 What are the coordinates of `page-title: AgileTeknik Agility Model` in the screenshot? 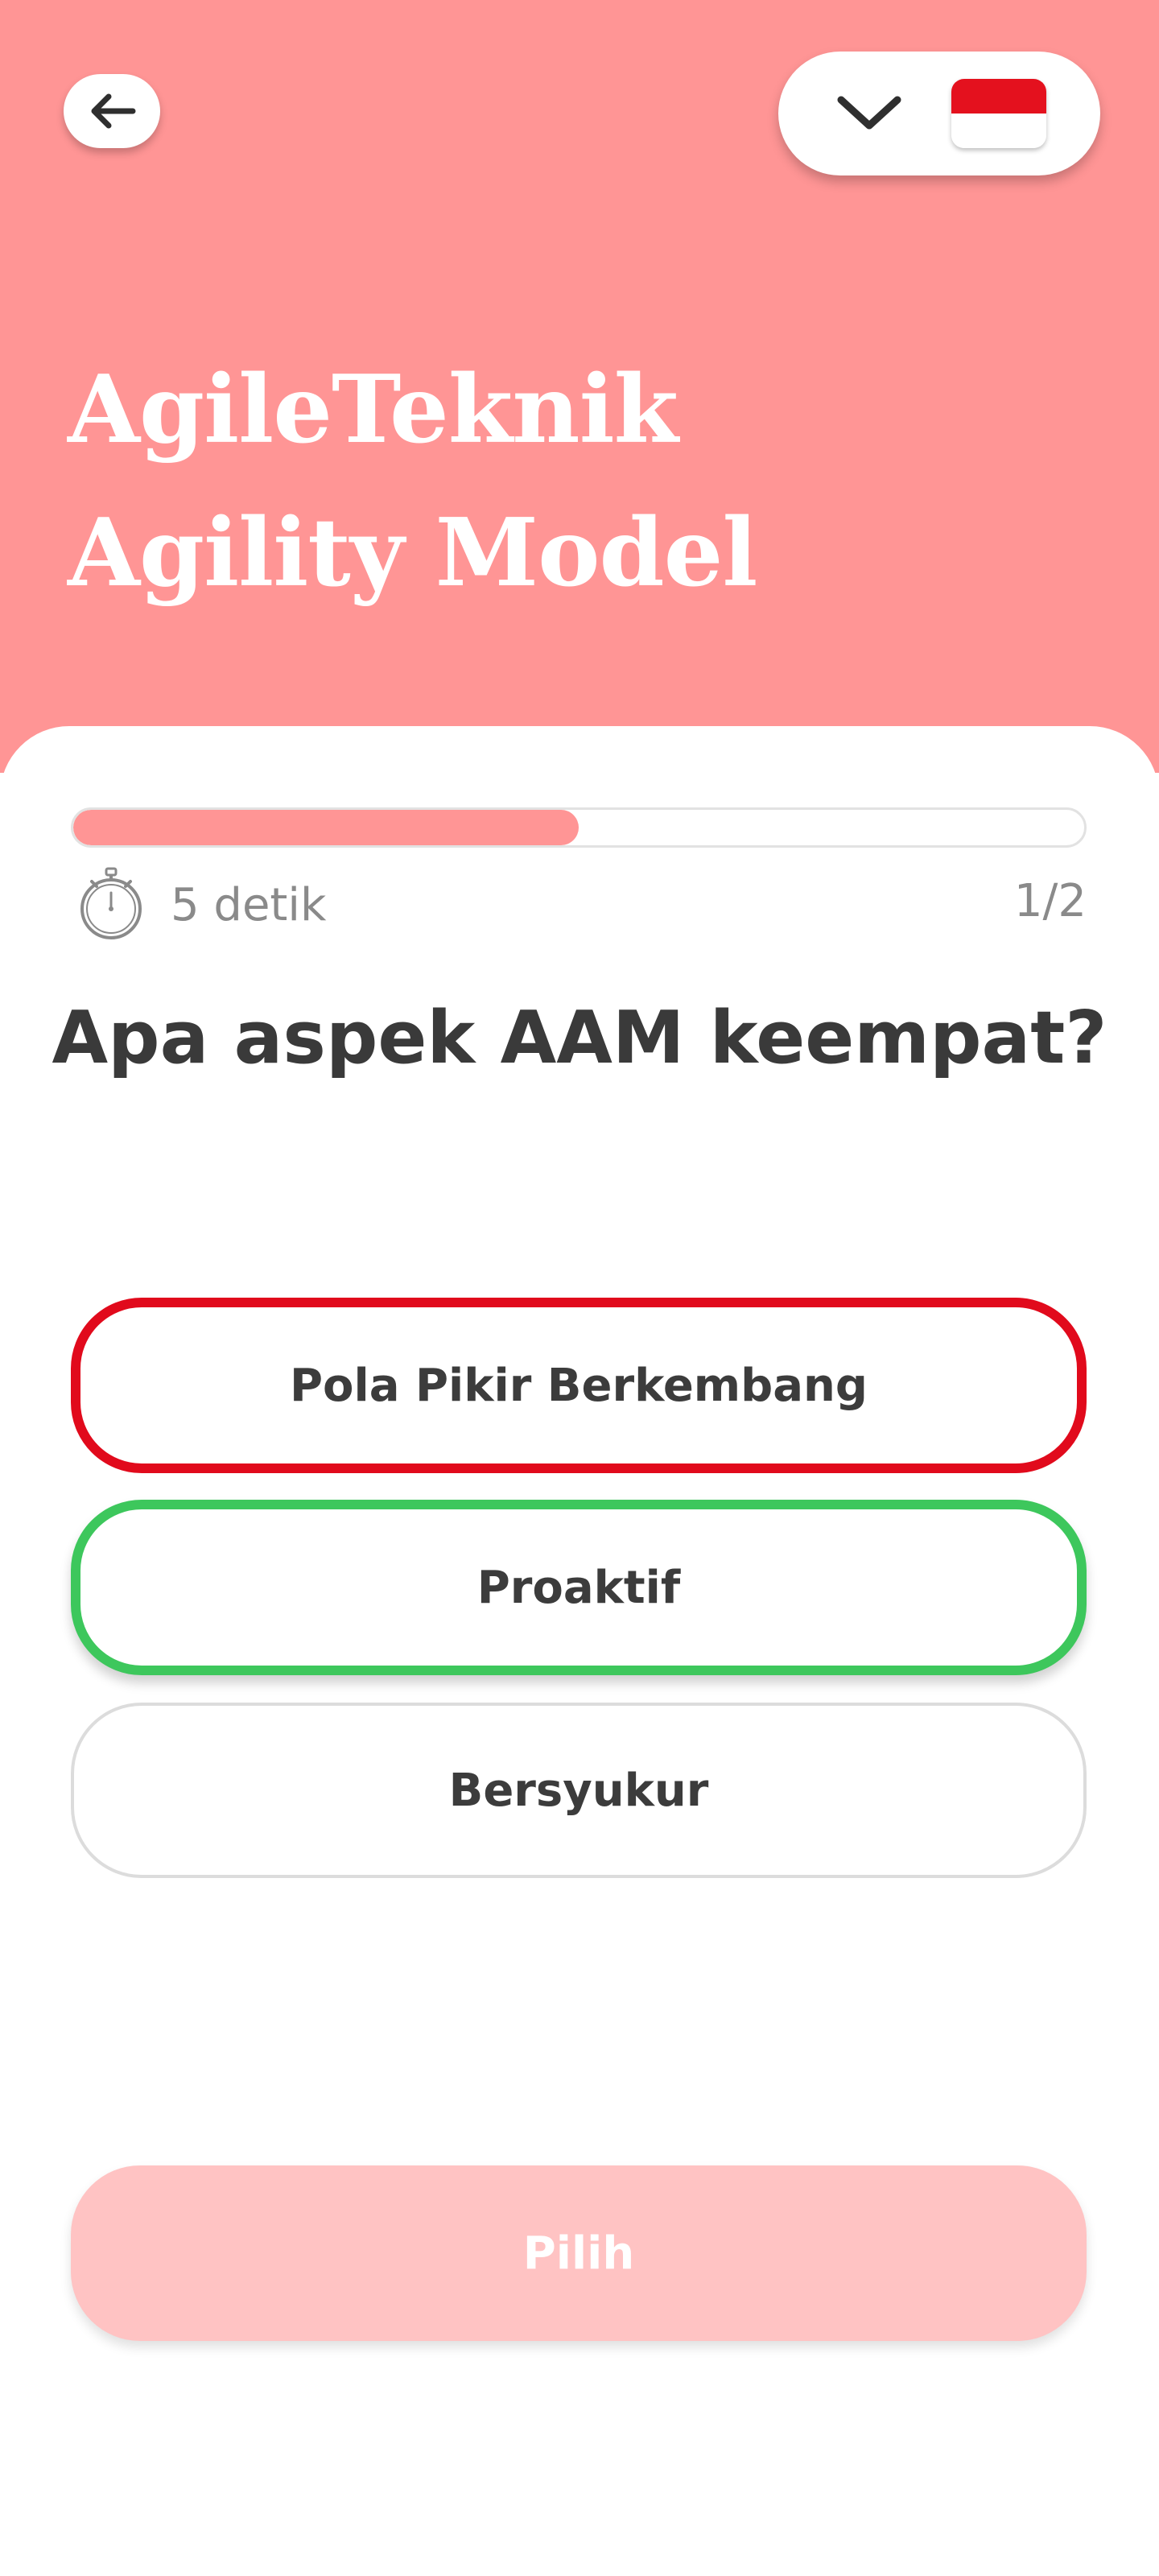 It's located at (412, 482).